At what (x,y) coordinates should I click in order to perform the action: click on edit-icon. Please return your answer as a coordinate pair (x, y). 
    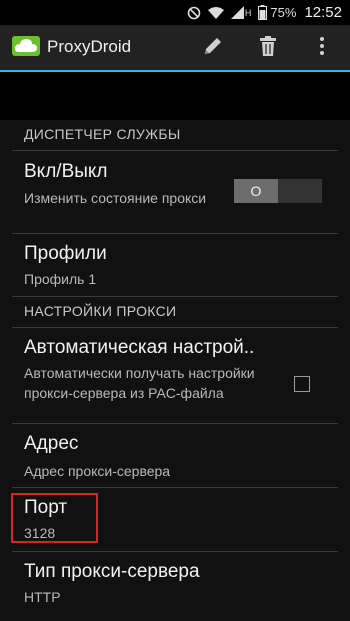
    Looking at the image, I should click on (213, 48).